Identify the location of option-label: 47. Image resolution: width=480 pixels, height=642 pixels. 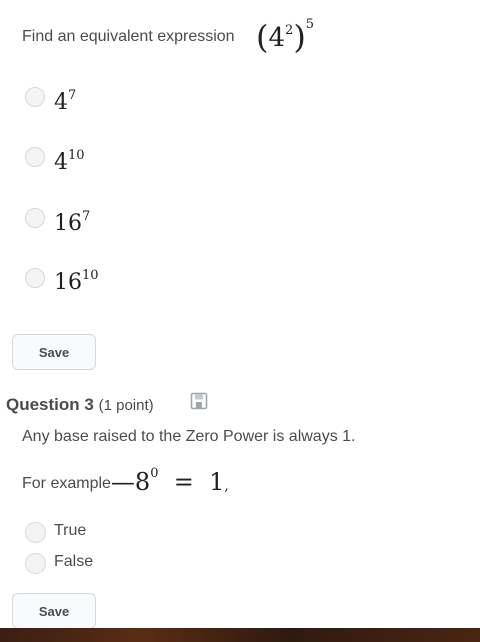
(65, 101).